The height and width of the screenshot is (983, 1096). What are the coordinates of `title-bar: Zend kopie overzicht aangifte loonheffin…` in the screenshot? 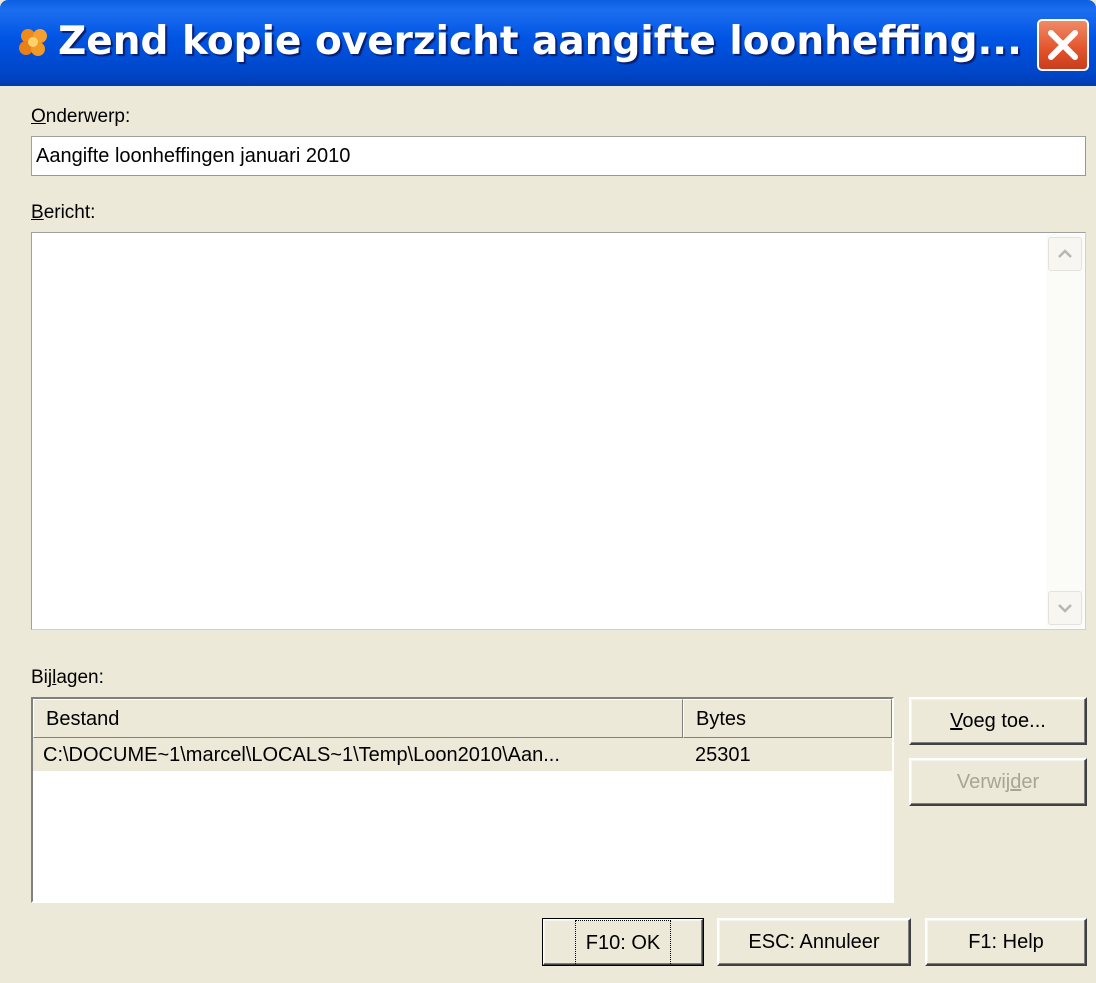 It's located at (548, 43).